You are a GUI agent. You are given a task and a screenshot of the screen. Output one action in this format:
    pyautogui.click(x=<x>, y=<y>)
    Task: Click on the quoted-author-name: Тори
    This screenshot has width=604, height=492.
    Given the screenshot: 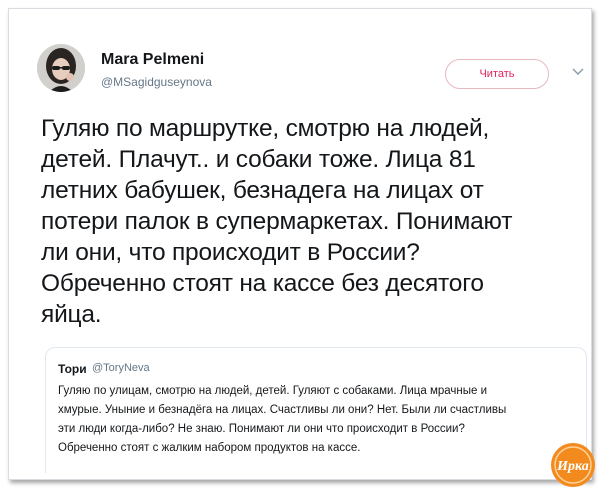 What is the action you would take?
    pyautogui.click(x=72, y=369)
    